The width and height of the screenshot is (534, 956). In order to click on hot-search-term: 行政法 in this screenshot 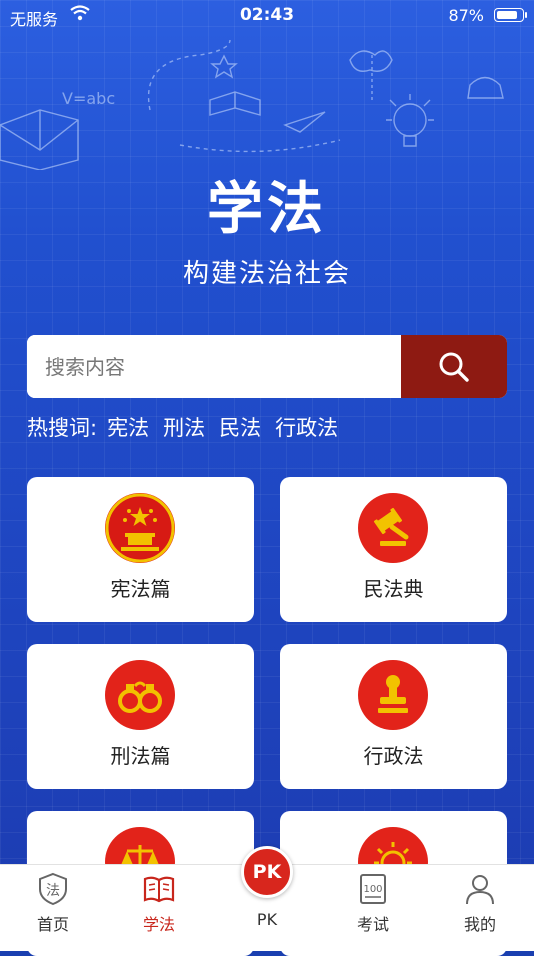, I will do `click(306, 427)`.